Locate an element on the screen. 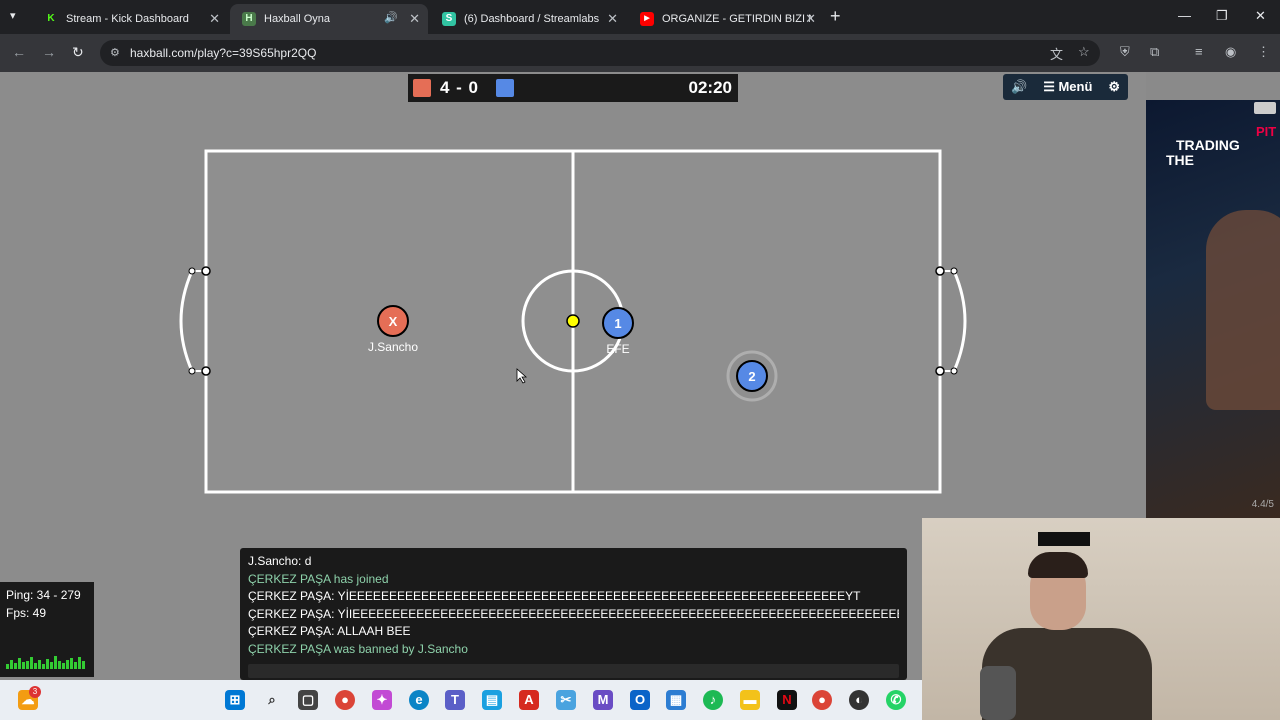  blue-team-color is located at coordinates (505, 88).